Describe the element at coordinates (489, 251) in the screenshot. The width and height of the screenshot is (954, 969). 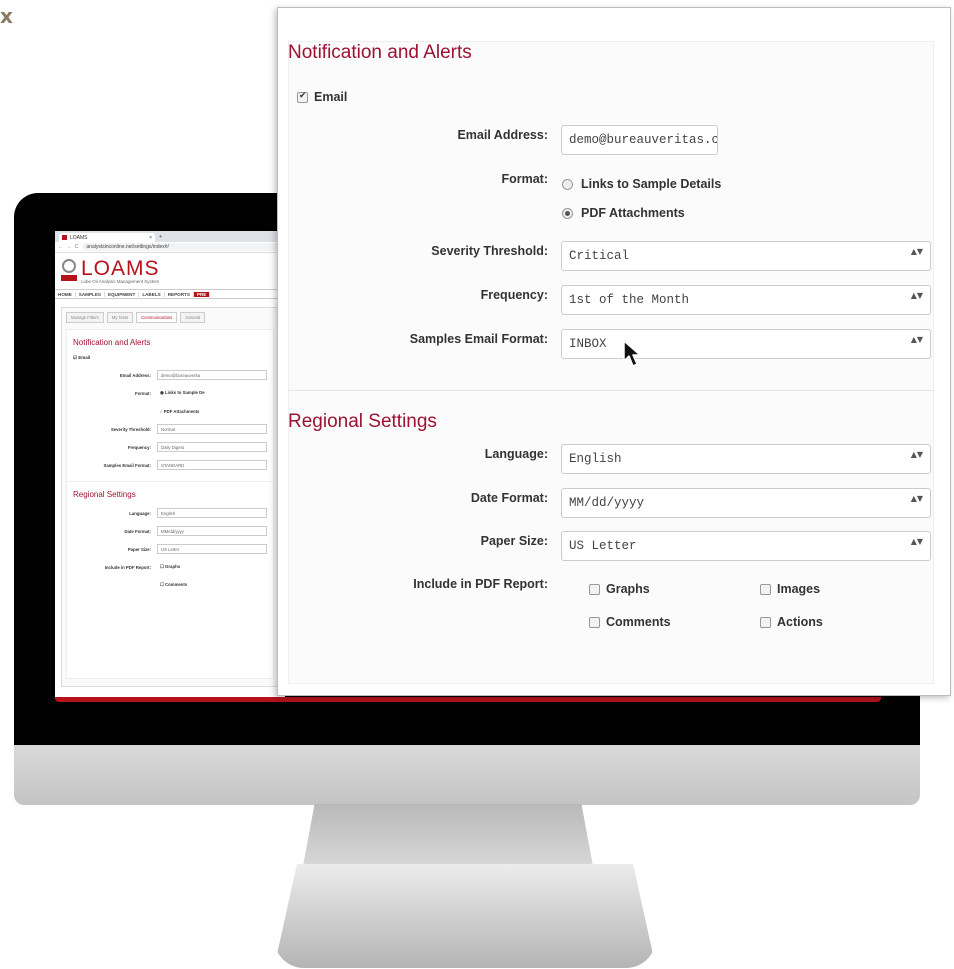
I see `severity-threshold-label: Severity Threshold:` at that location.